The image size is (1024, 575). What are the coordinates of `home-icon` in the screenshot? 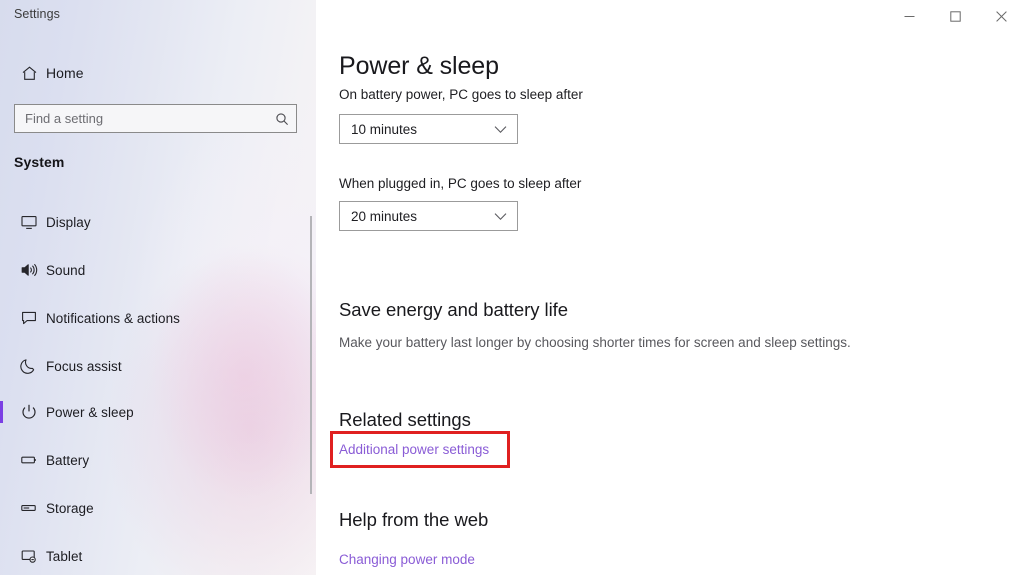 It's located at (29, 73).